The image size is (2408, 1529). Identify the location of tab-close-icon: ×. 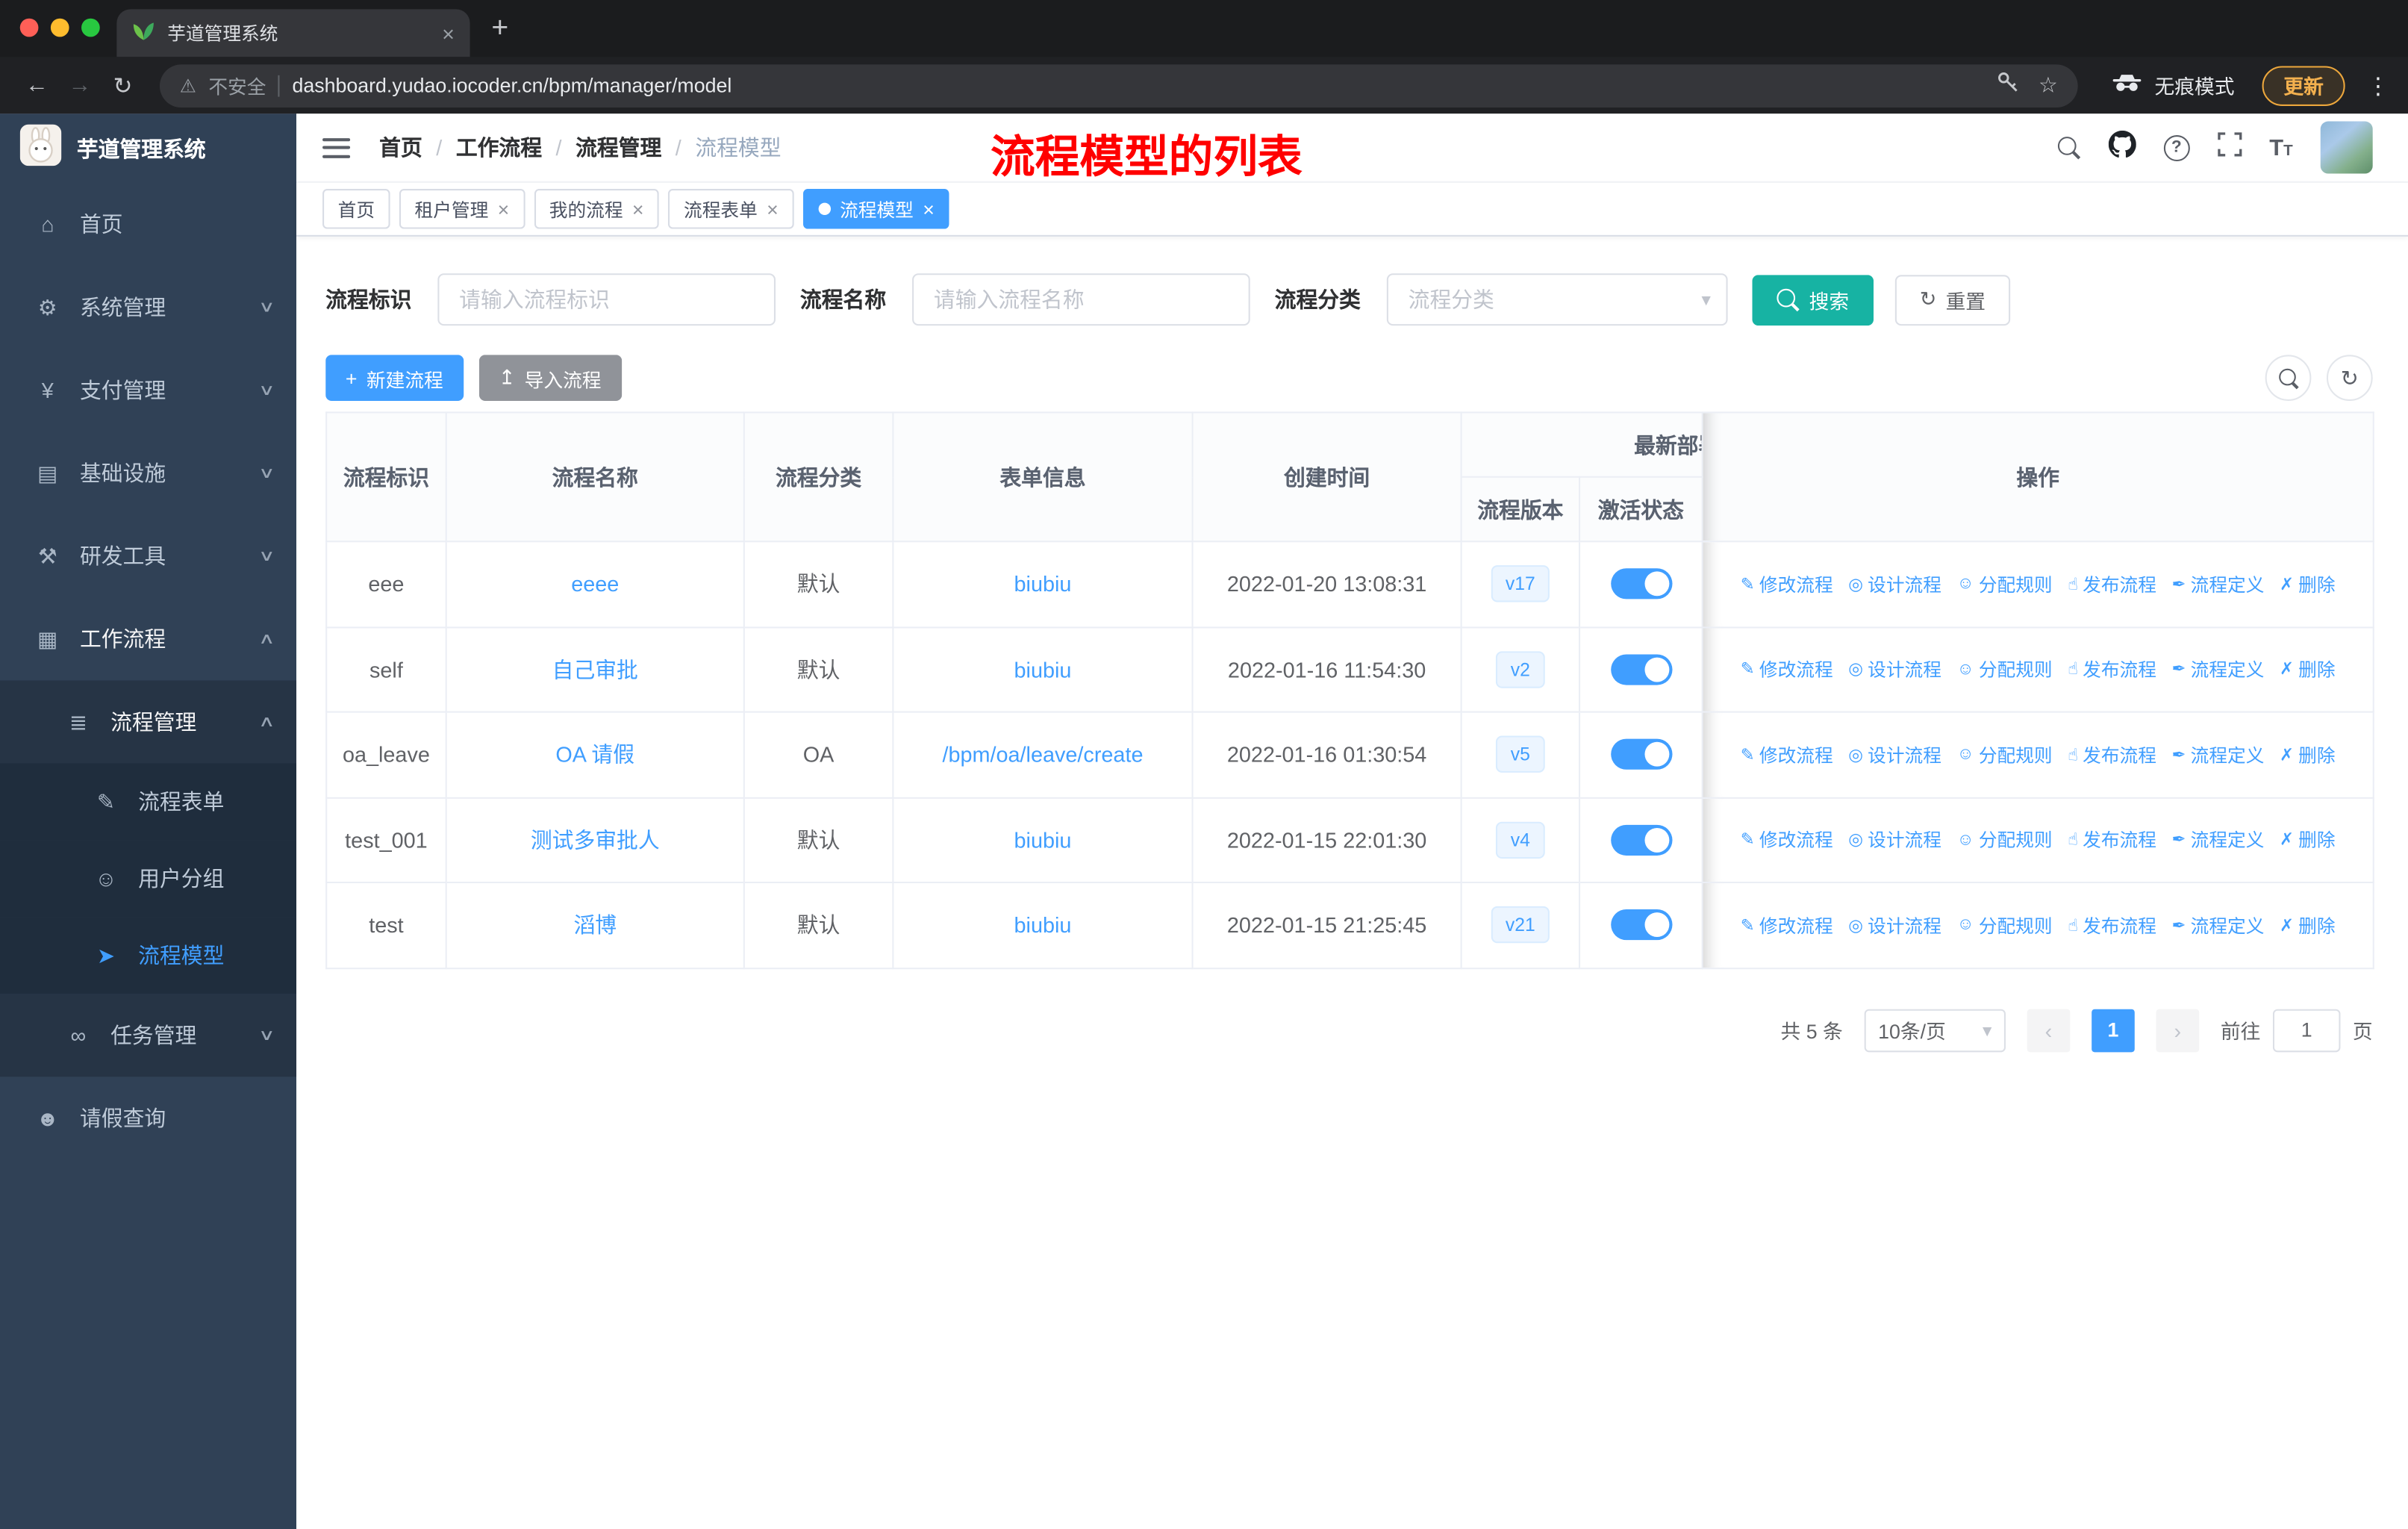
(448, 33).